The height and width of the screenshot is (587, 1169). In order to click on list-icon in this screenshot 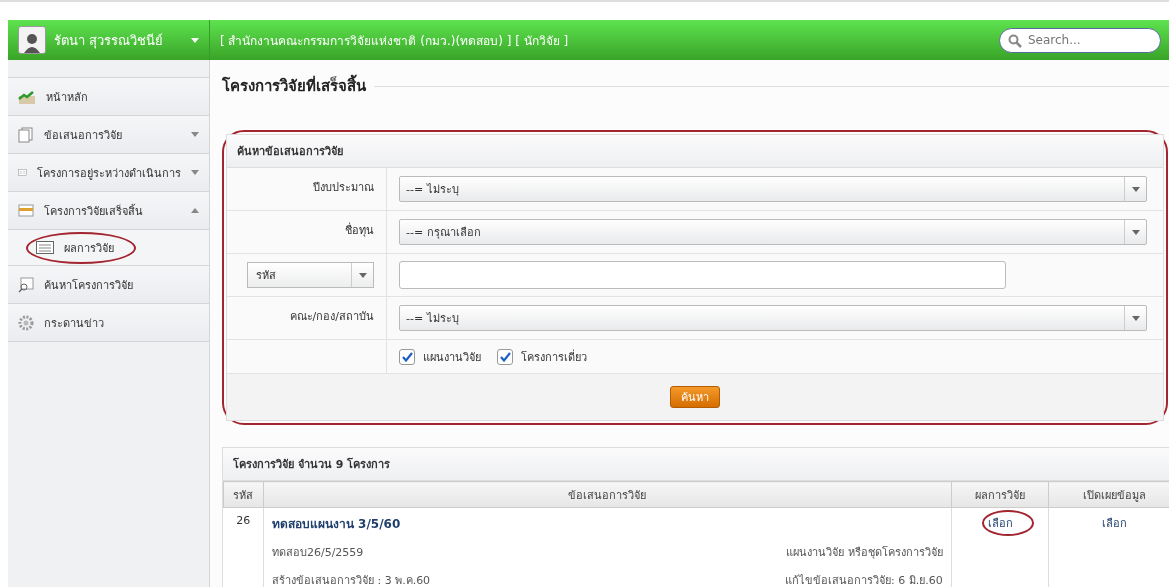, I will do `click(45, 247)`.